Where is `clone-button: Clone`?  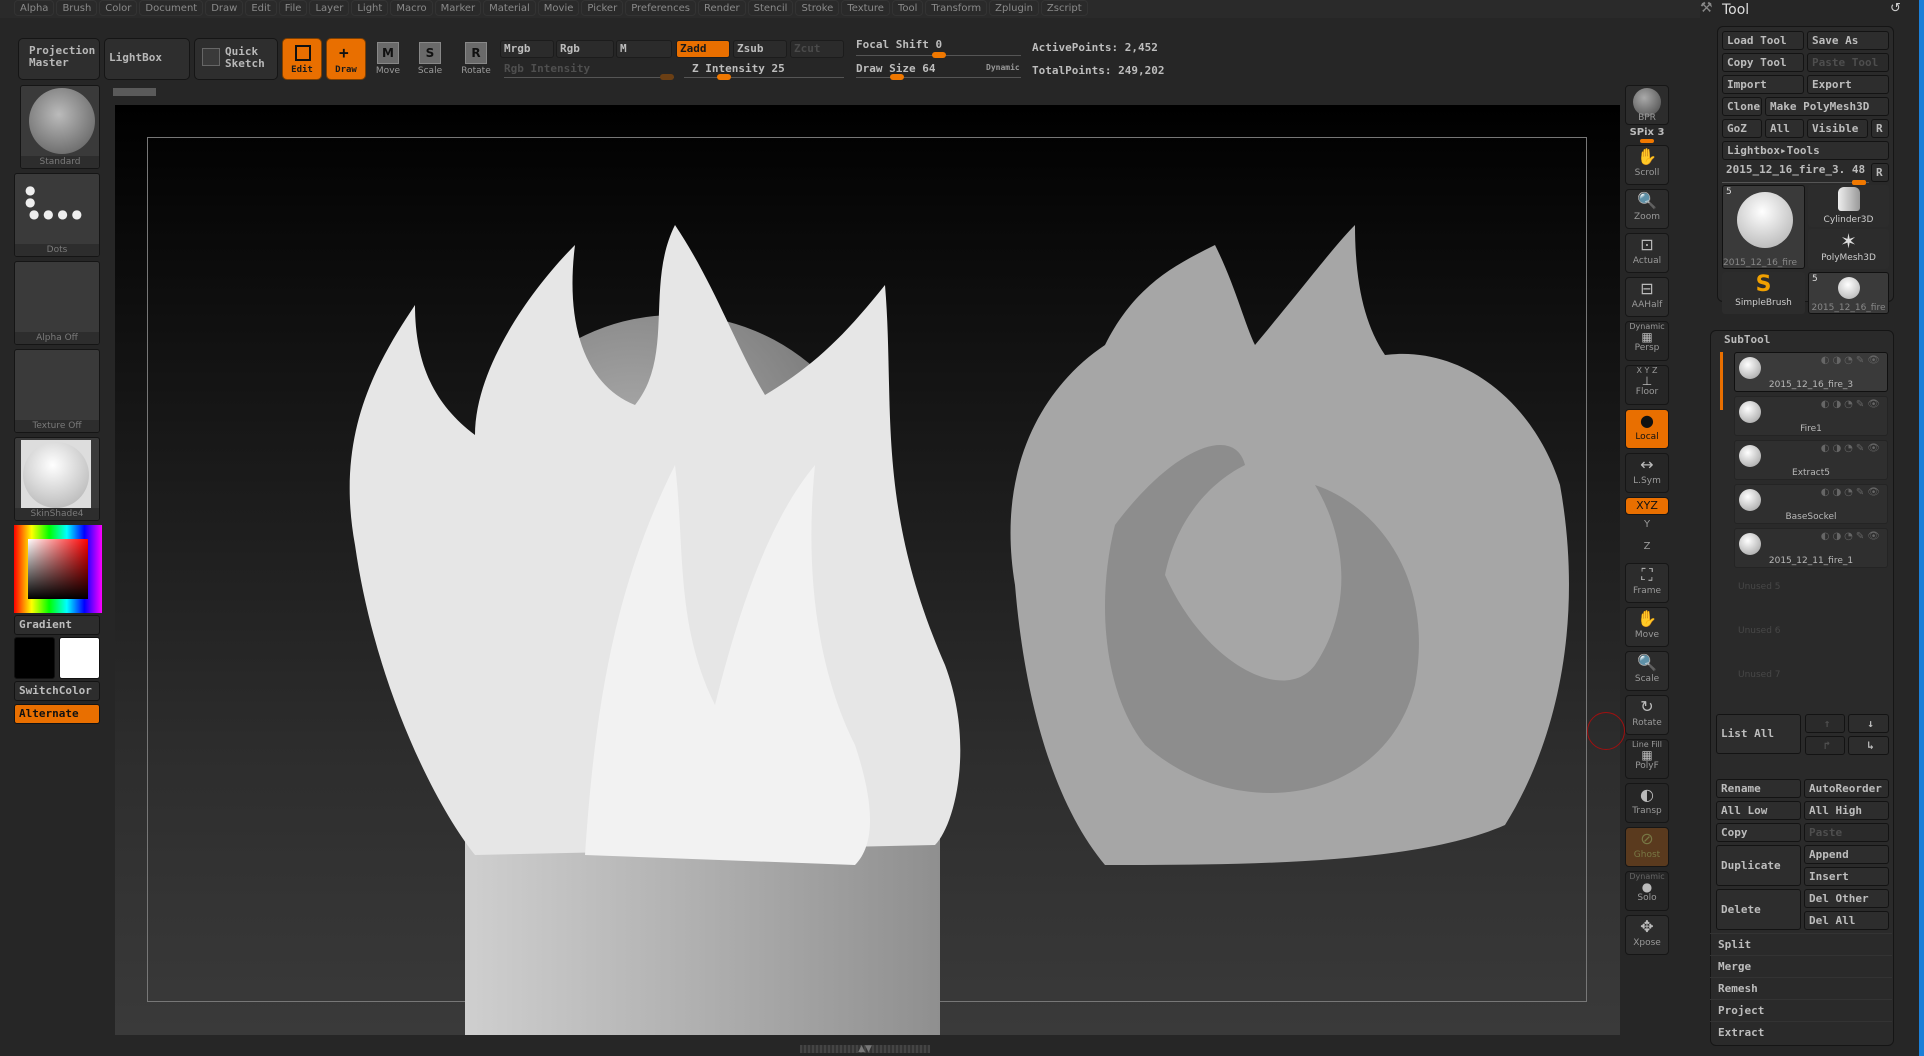
clone-button: Clone is located at coordinates (1742, 106).